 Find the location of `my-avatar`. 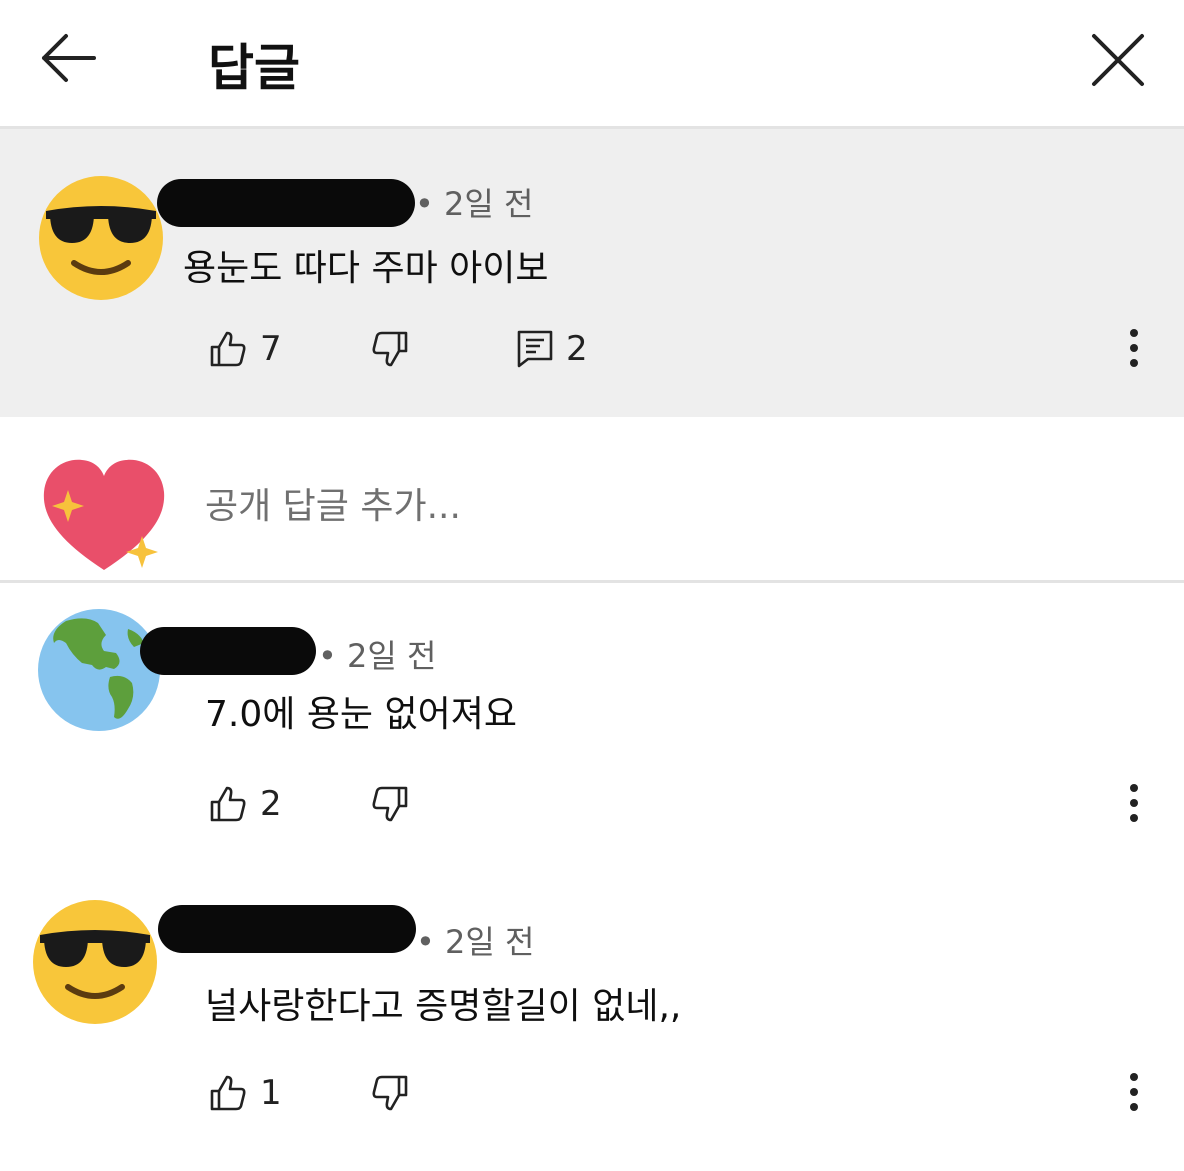

my-avatar is located at coordinates (104, 516).